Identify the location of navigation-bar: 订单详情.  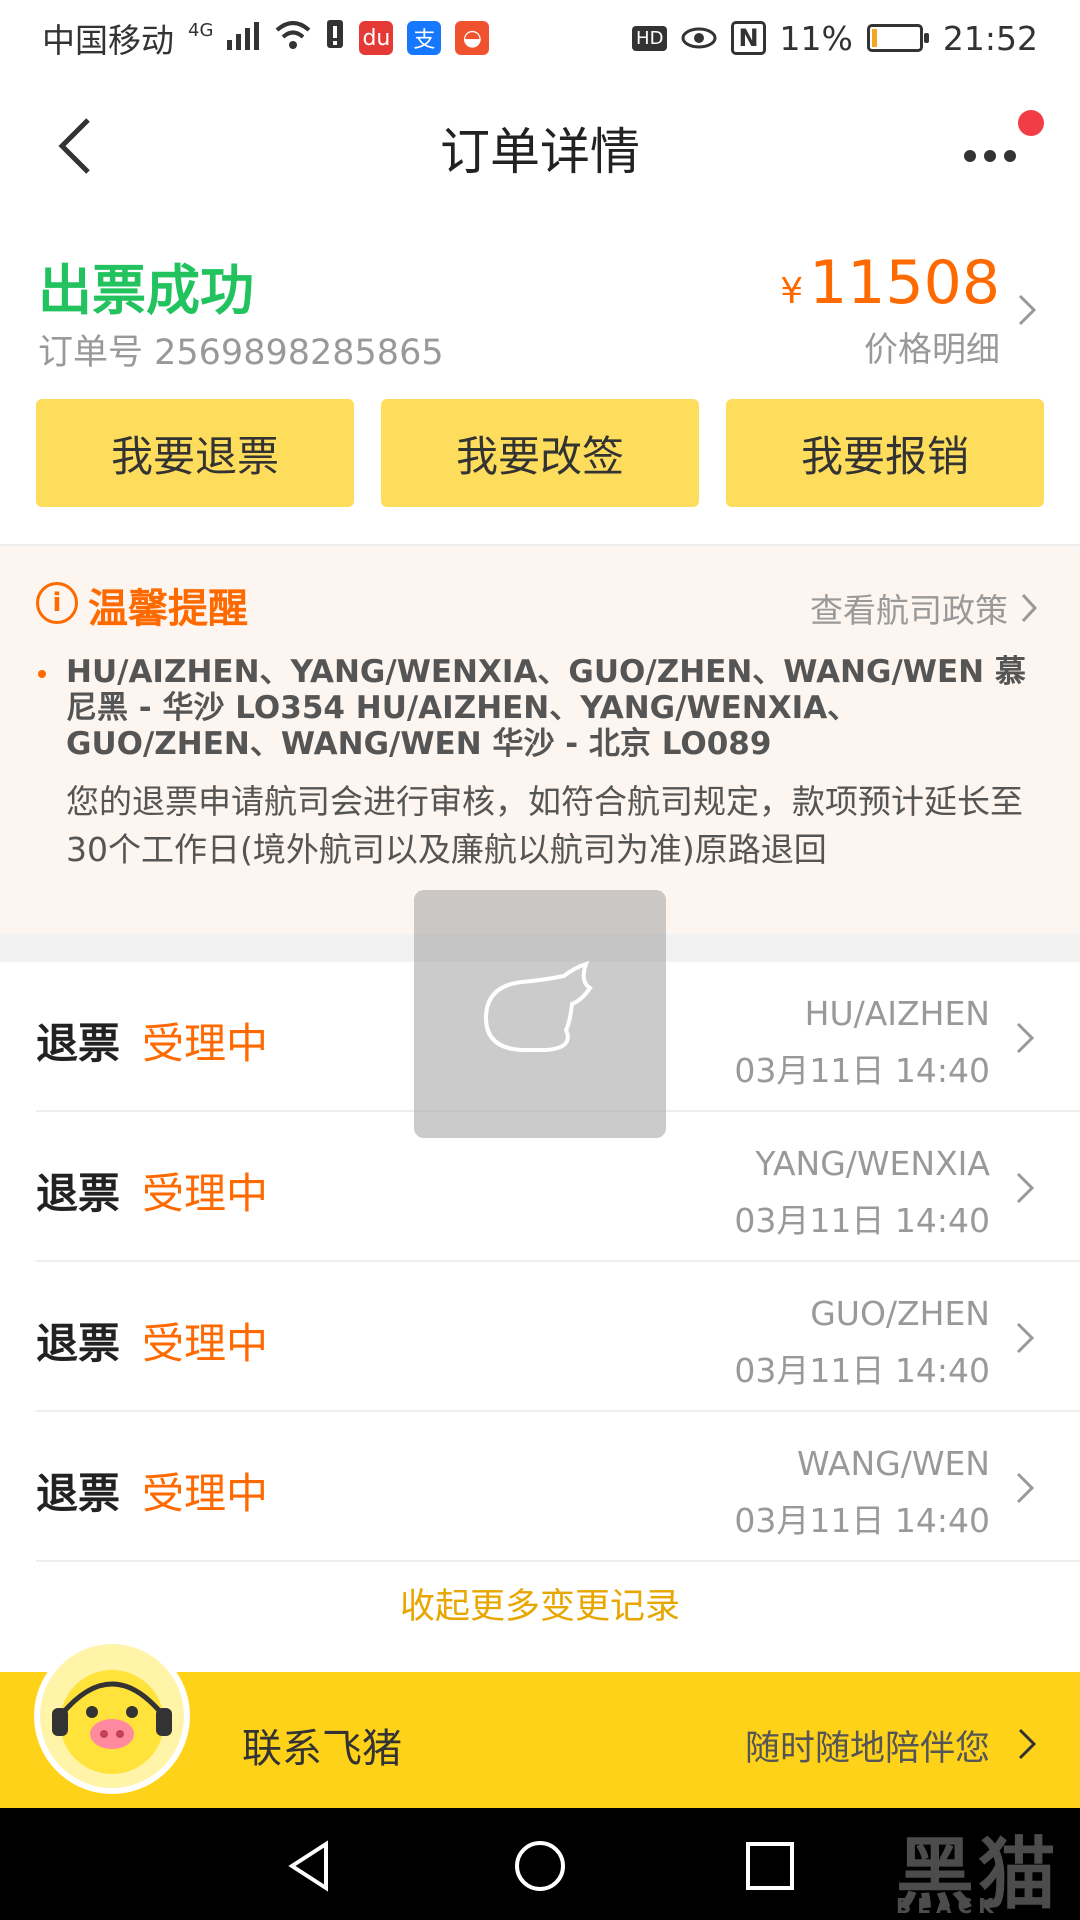
(540, 146).